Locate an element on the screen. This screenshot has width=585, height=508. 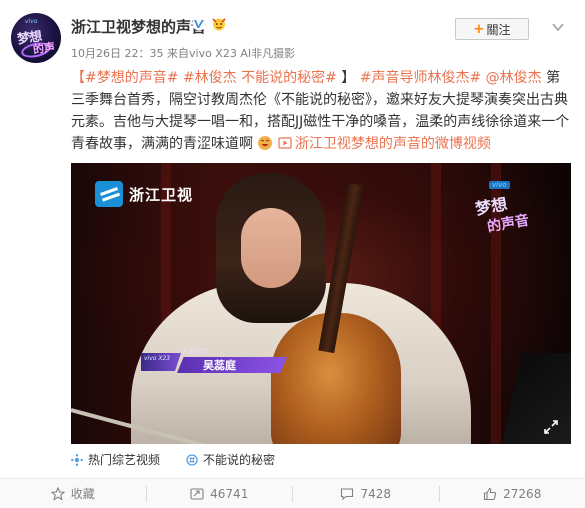
topic-link-mentor: #声音导师林俊杰# is located at coordinates (420, 78).